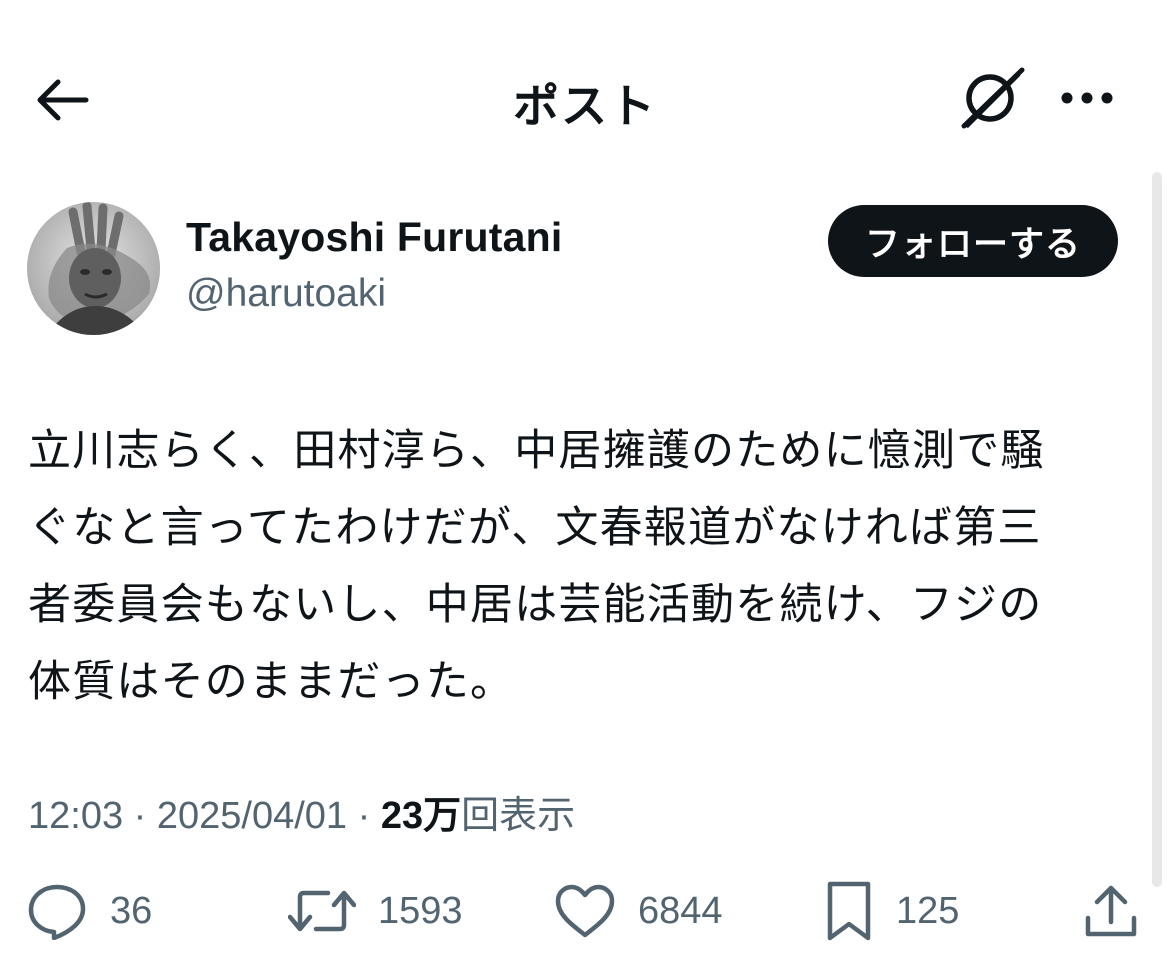  What do you see at coordinates (973, 241) in the screenshot?
I see `follow-button: フォローする` at bounding box center [973, 241].